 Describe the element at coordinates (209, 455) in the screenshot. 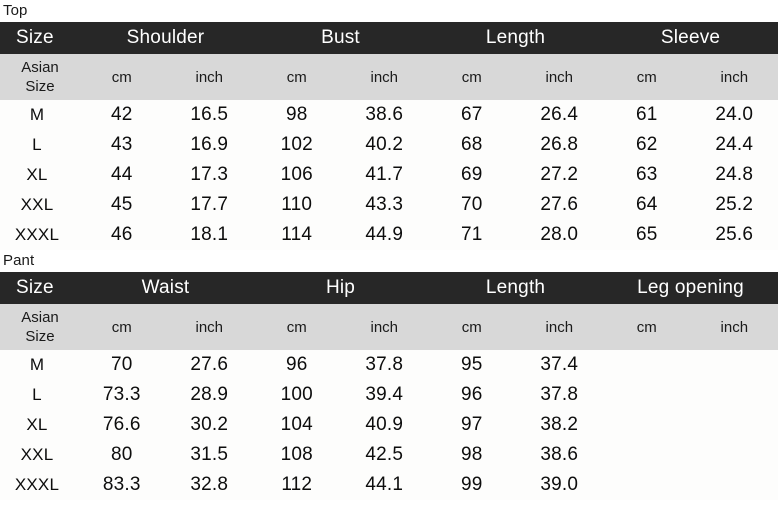

I see `cell-value: 31.5` at that location.